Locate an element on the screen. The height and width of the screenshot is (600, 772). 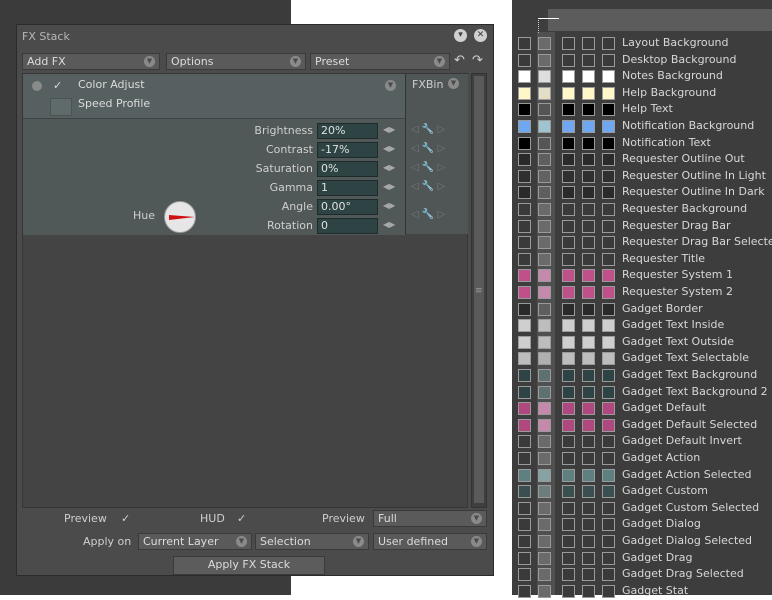
apply-fx-stack-button: Apply FX Stack is located at coordinates (249, 565).